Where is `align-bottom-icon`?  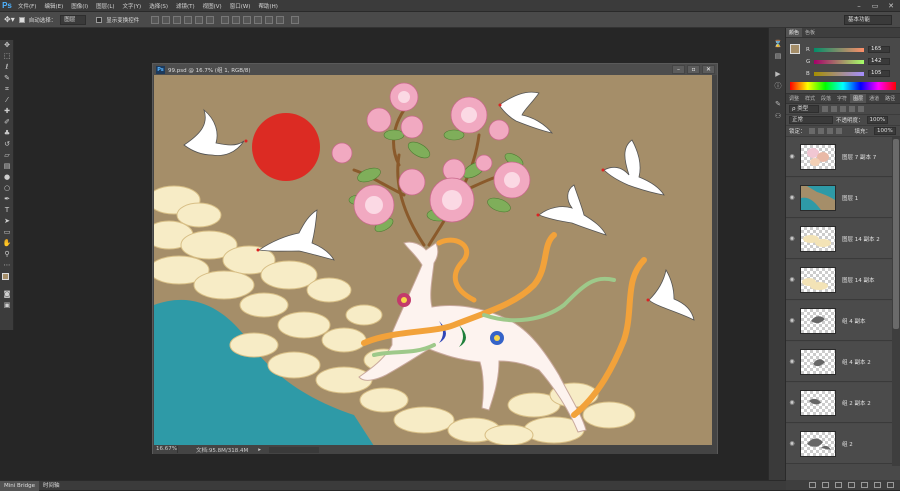 align-bottom-icon is located at coordinates (177, 19).